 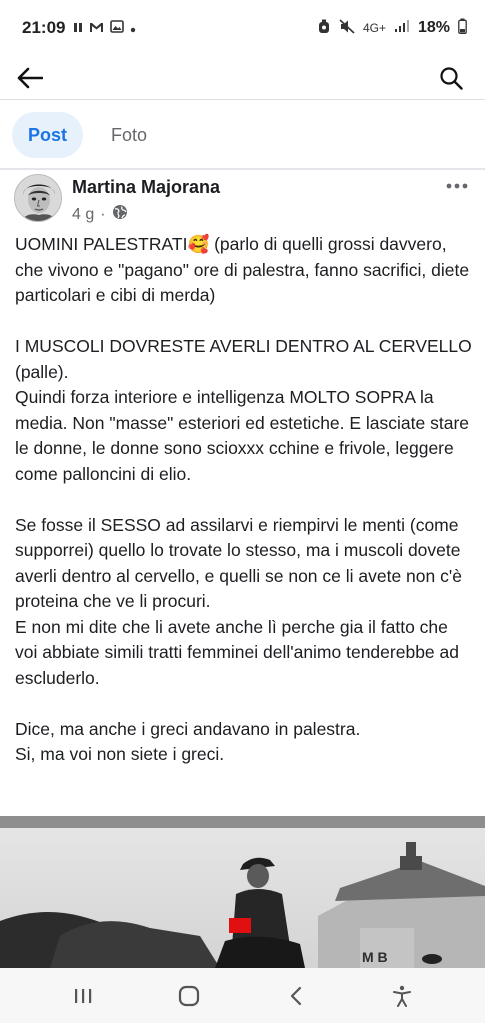 I want to click on building-sign: M B, so click(x=375, y=957).